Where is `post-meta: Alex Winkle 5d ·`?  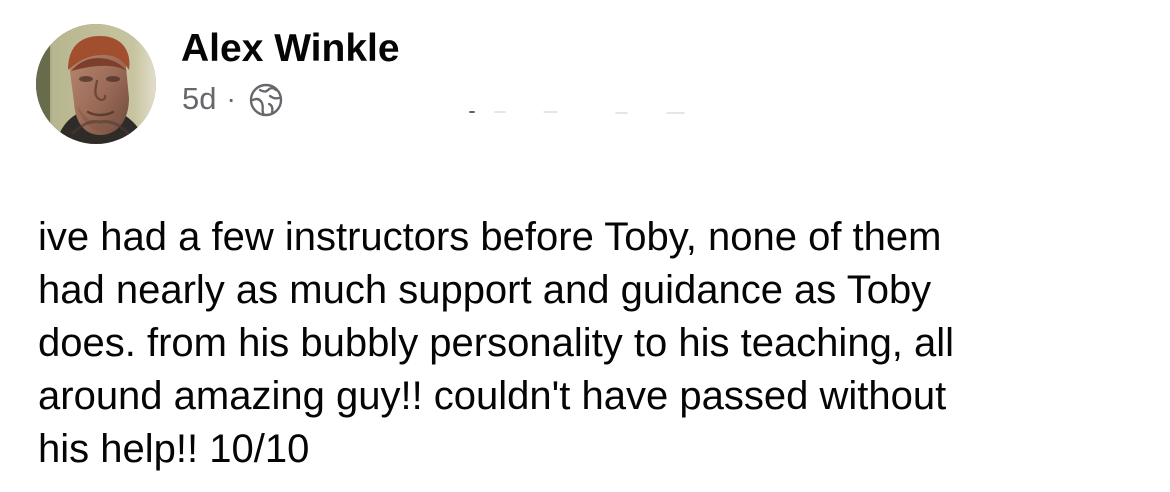
post-meta: Alex Winkle 5d · is located at coordinates (531, 84).